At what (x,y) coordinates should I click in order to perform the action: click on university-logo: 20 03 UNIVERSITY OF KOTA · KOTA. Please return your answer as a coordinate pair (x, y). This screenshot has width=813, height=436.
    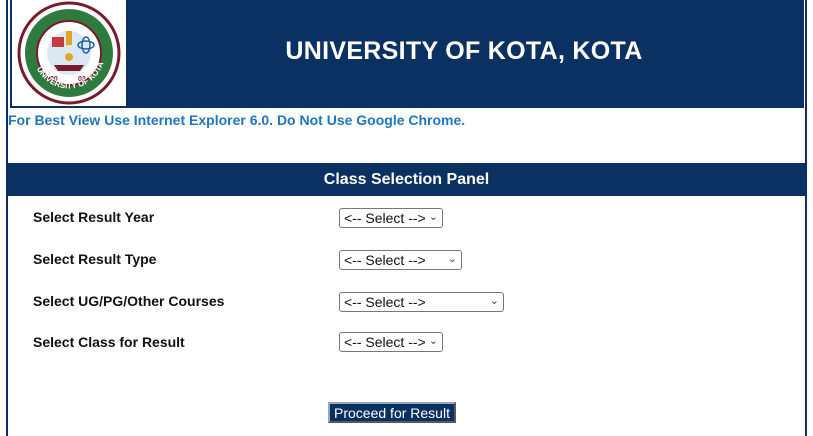
    Looking at the image, I should click on (69, 53).